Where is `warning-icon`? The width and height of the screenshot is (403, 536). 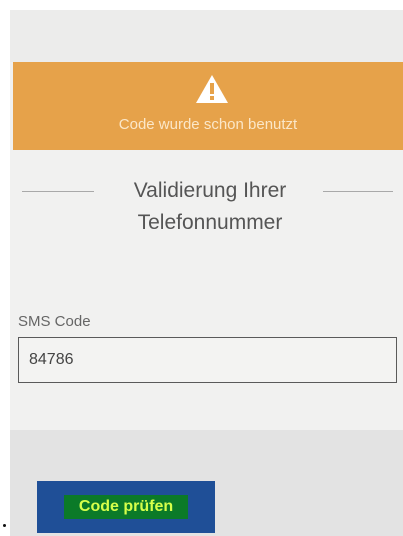
warning-icon is located at coordinates (212, 89).